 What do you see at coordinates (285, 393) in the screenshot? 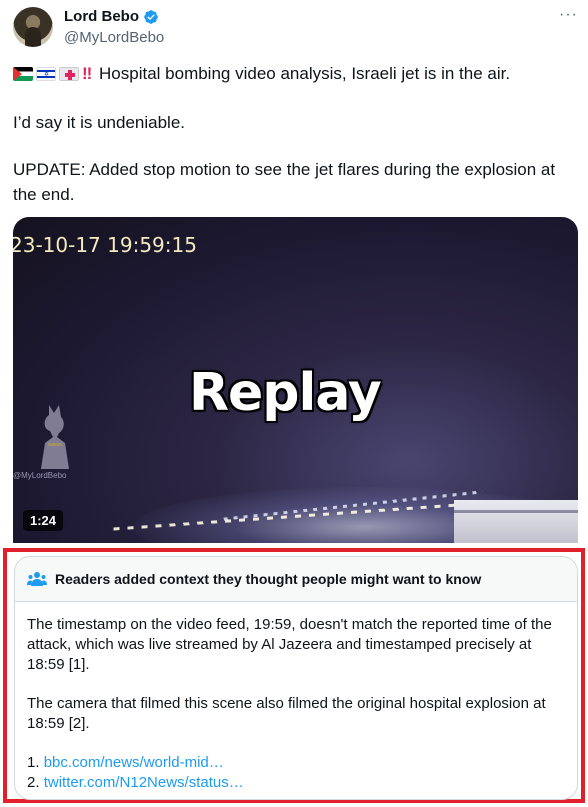
I see `replay-button: Replay` at bounding box center [285, 393].